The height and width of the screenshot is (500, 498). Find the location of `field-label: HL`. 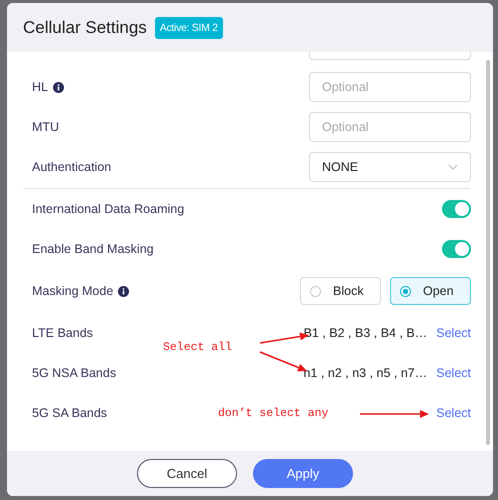

field-label: HL is located at coordinates (40, 87).